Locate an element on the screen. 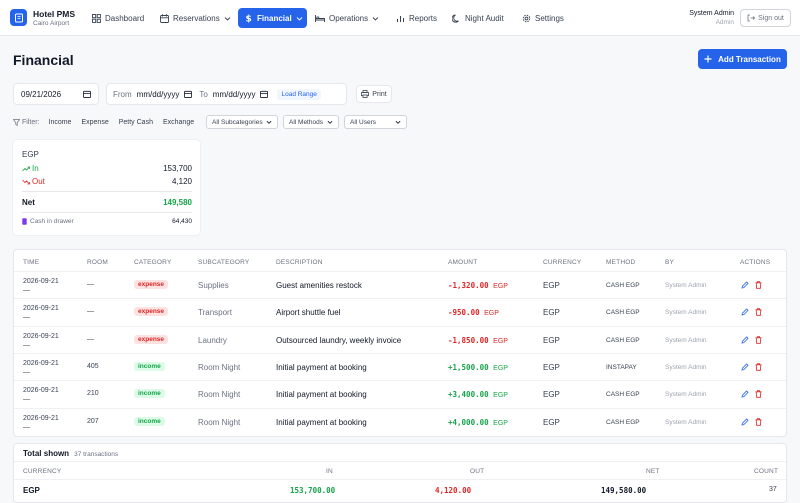 This screenshot has width=800, height=503. column-header: TIME is located at coordinates (31, 262).